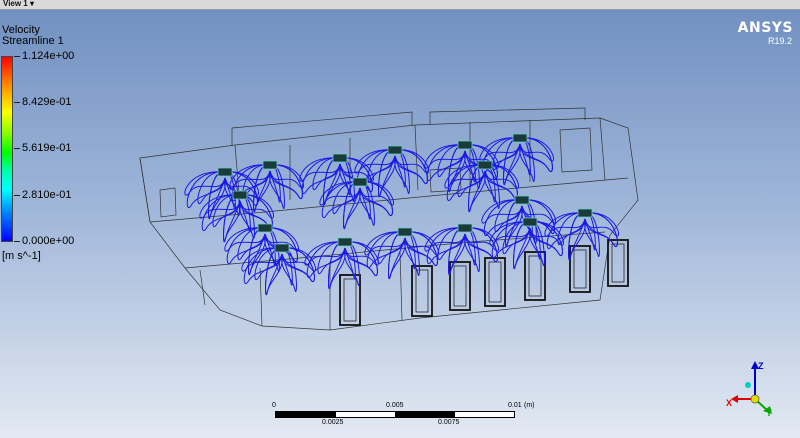 The image size is (800, 438). I want to click on version-label: R19.2, so click(779, 41).